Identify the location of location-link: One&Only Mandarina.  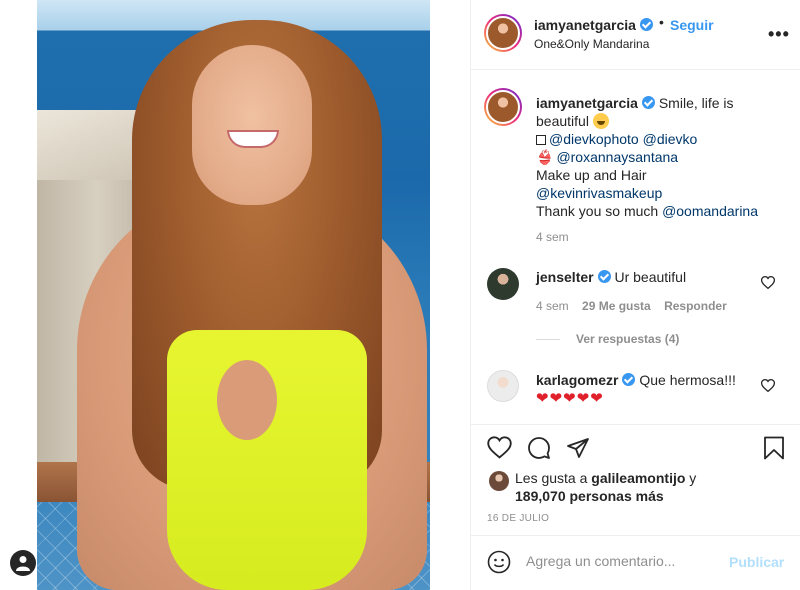
(591, 44).